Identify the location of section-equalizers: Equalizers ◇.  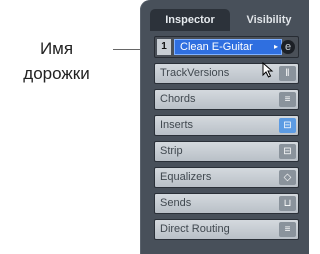
(226, 177).